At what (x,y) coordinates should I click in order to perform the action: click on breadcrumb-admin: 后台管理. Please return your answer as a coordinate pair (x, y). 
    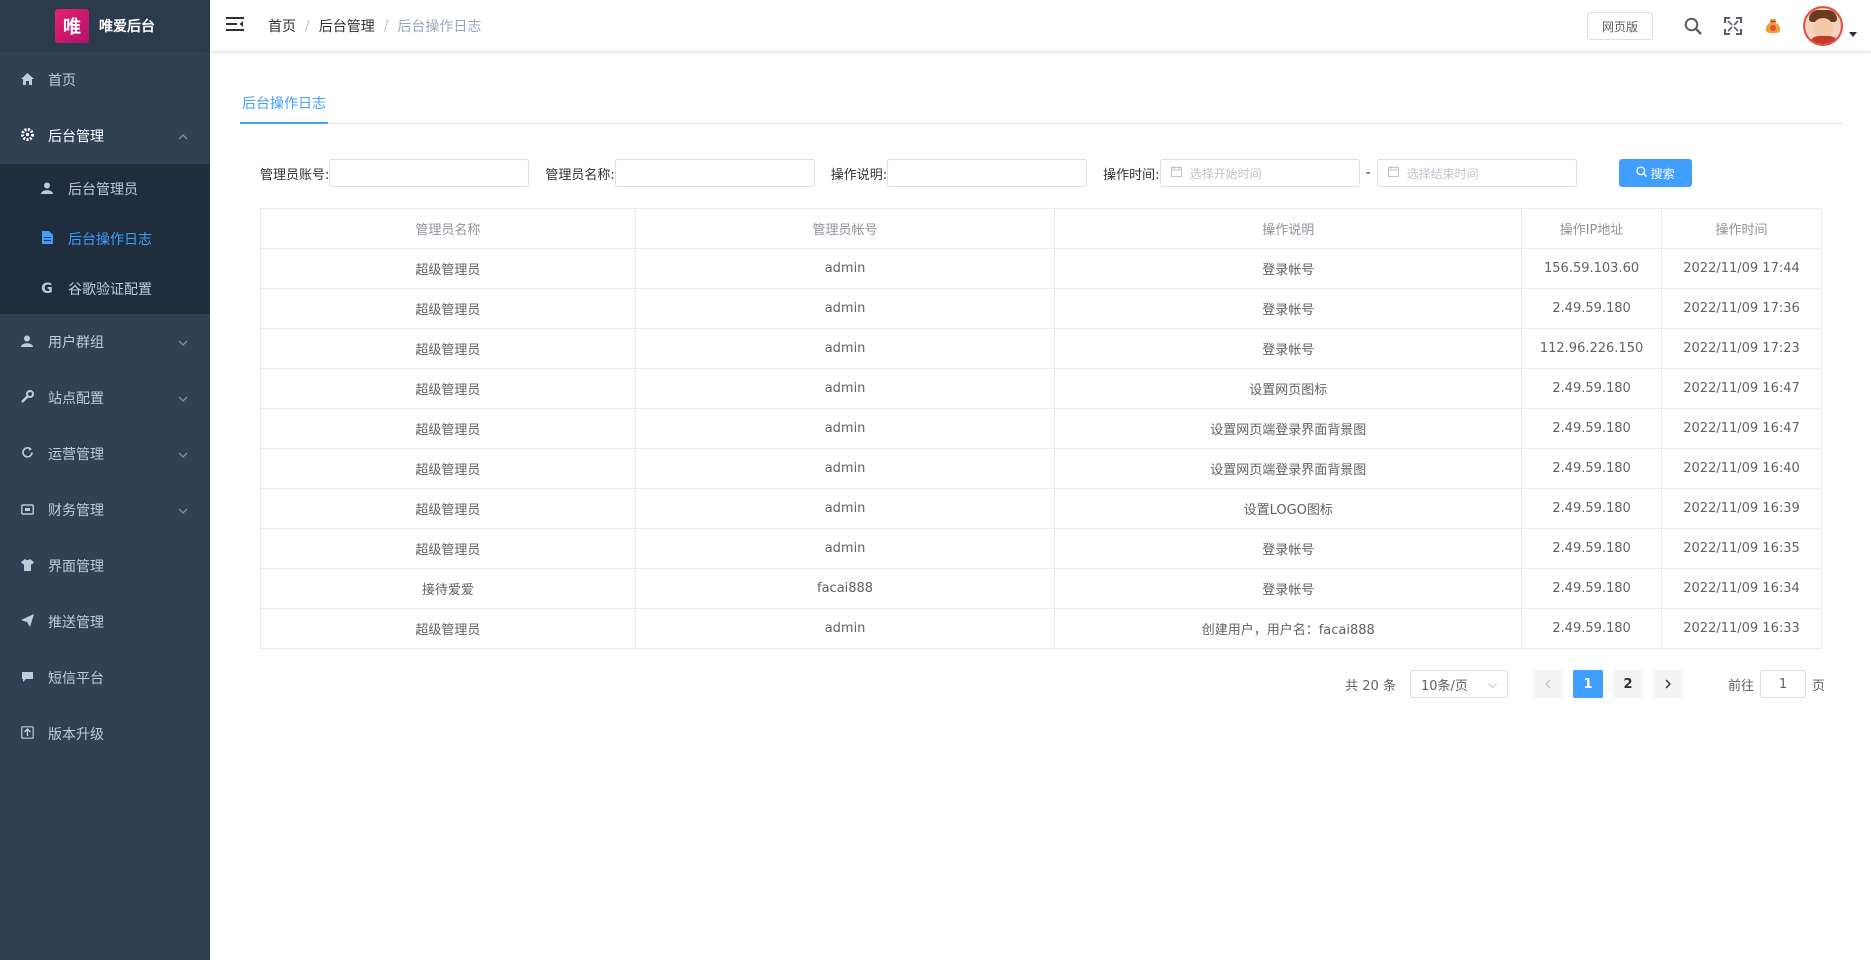
    Looking at the image, I should click on (347, 26).